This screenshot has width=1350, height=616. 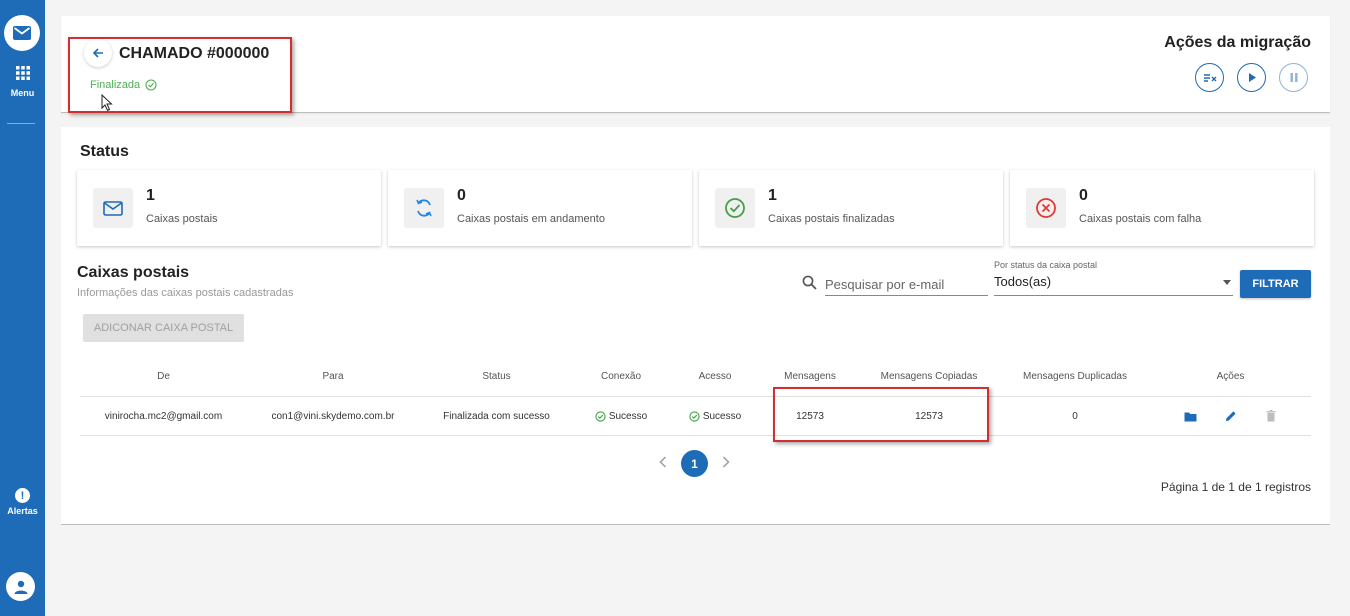 I want to click on migration-actions-title: Ações da migração, so click(x=1237, y=42).